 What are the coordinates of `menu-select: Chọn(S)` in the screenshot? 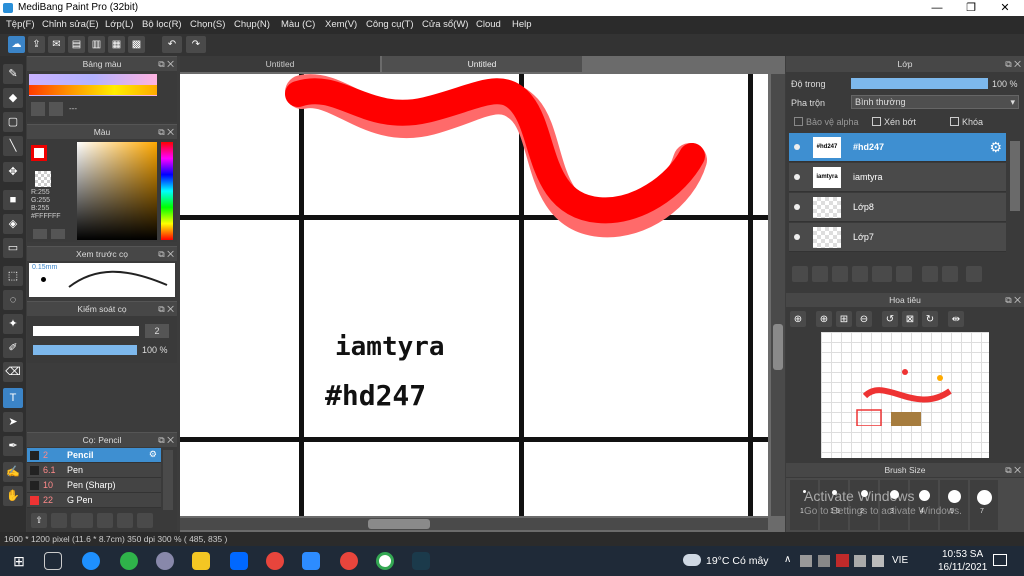 It's located at (207, 24).